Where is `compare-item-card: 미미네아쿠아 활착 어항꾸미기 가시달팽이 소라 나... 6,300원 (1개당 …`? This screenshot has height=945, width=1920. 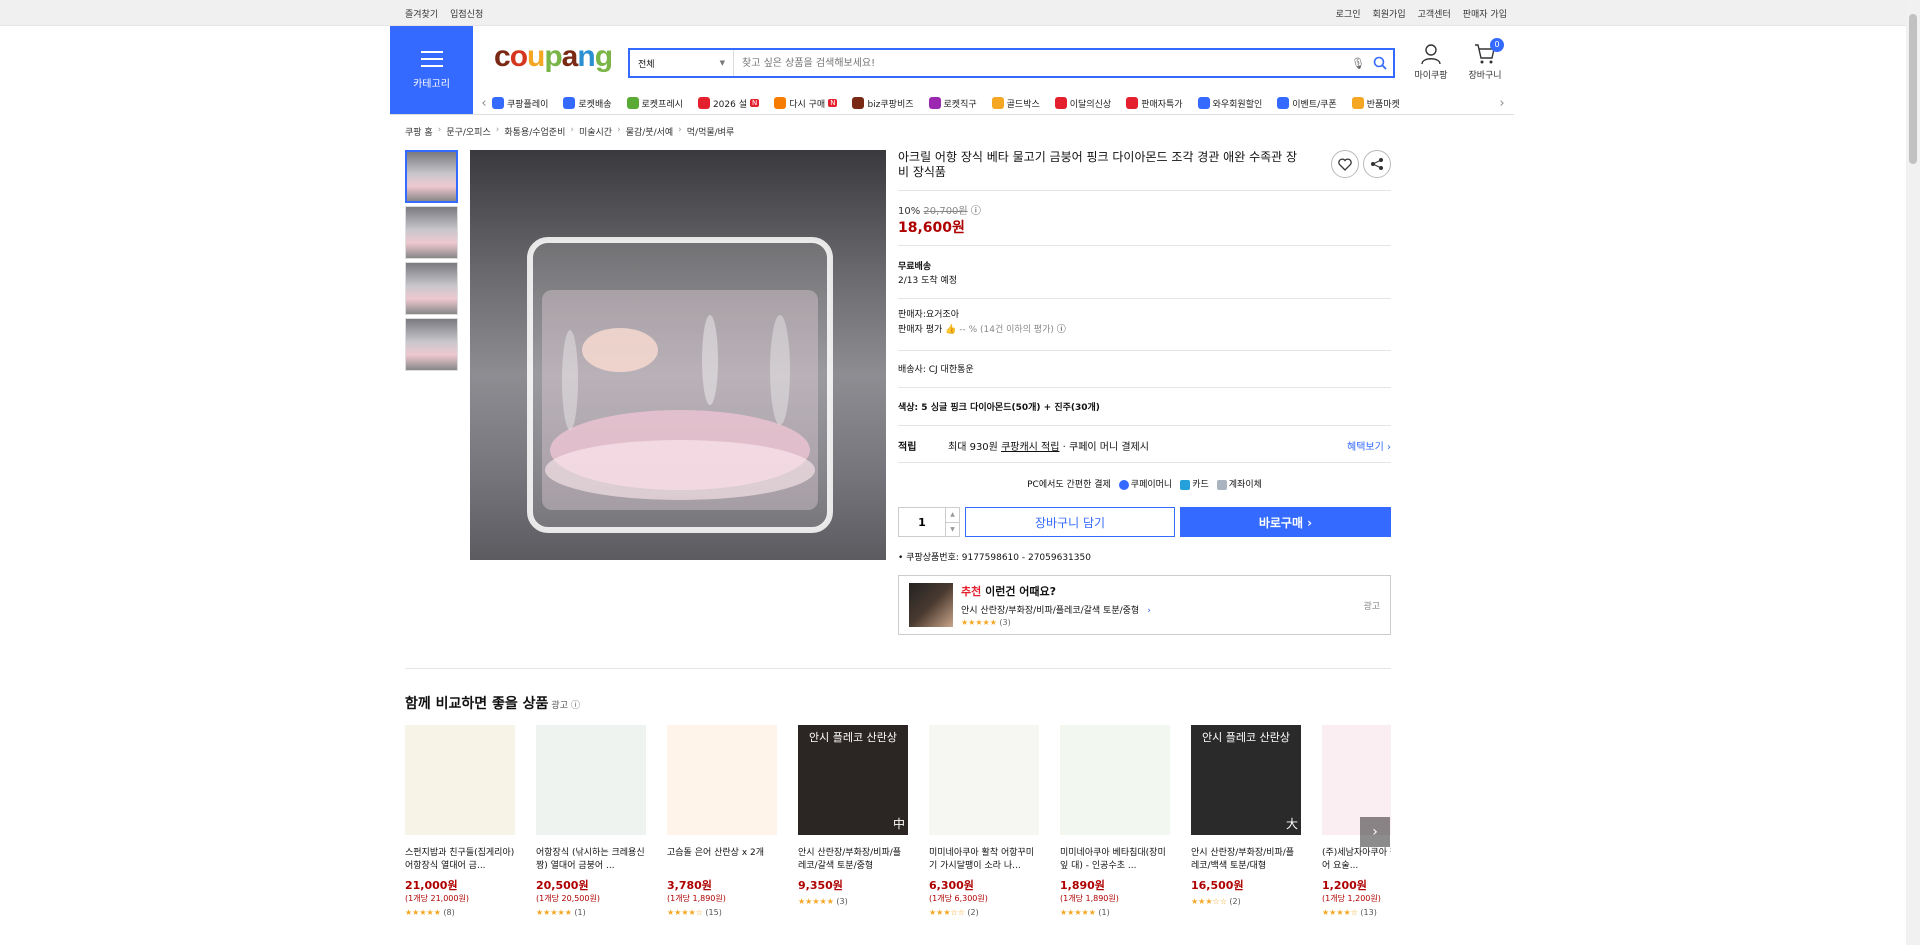
compare-item-card: 미미네아쿠아 활착 어항꾸미기 가시달팽이 소라 나... 6,300원 (1개당 … is located at coordinates (984, 821).